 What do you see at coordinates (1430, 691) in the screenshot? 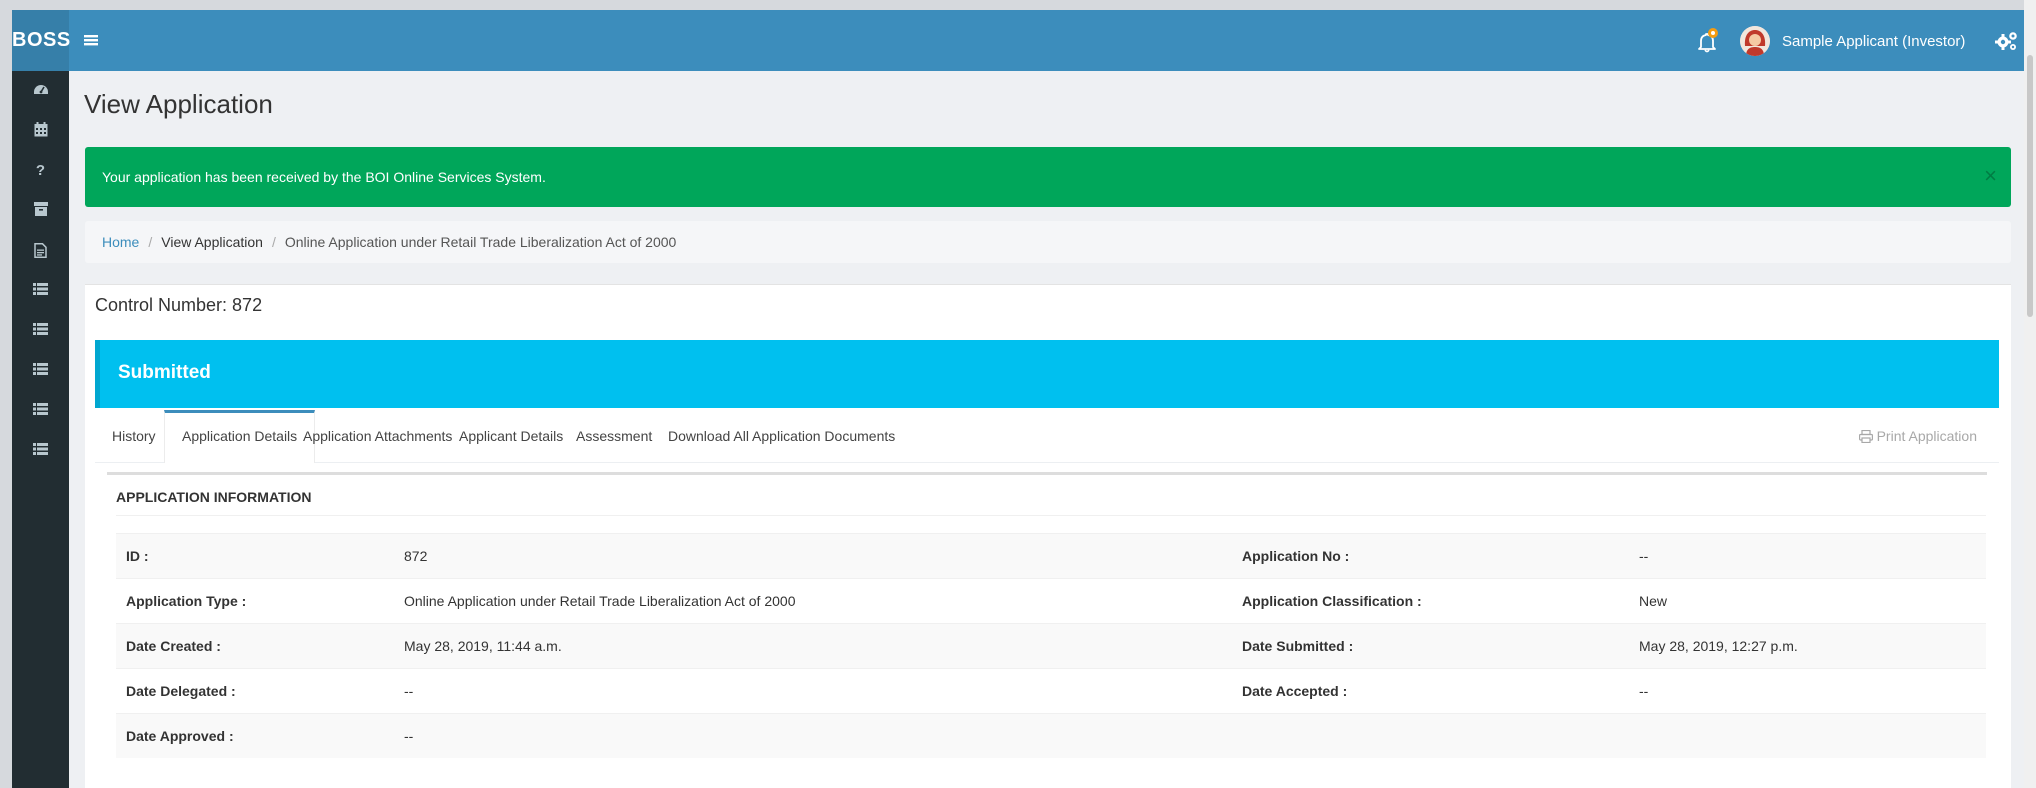
I see `date-accepted-label: Date Accepted :` at bounding box center [1430, 691].